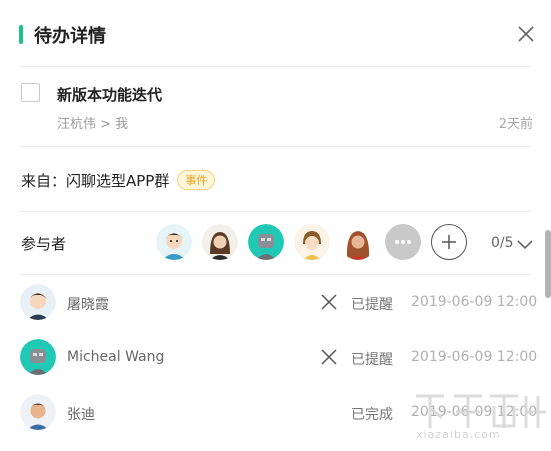 The height and width of the screenshot is (451, 551). What do you see at coordinates (458, 434) in the screenshot?
I see `watermark-text: xiazaiba.com` at bounding box center [458, 434].